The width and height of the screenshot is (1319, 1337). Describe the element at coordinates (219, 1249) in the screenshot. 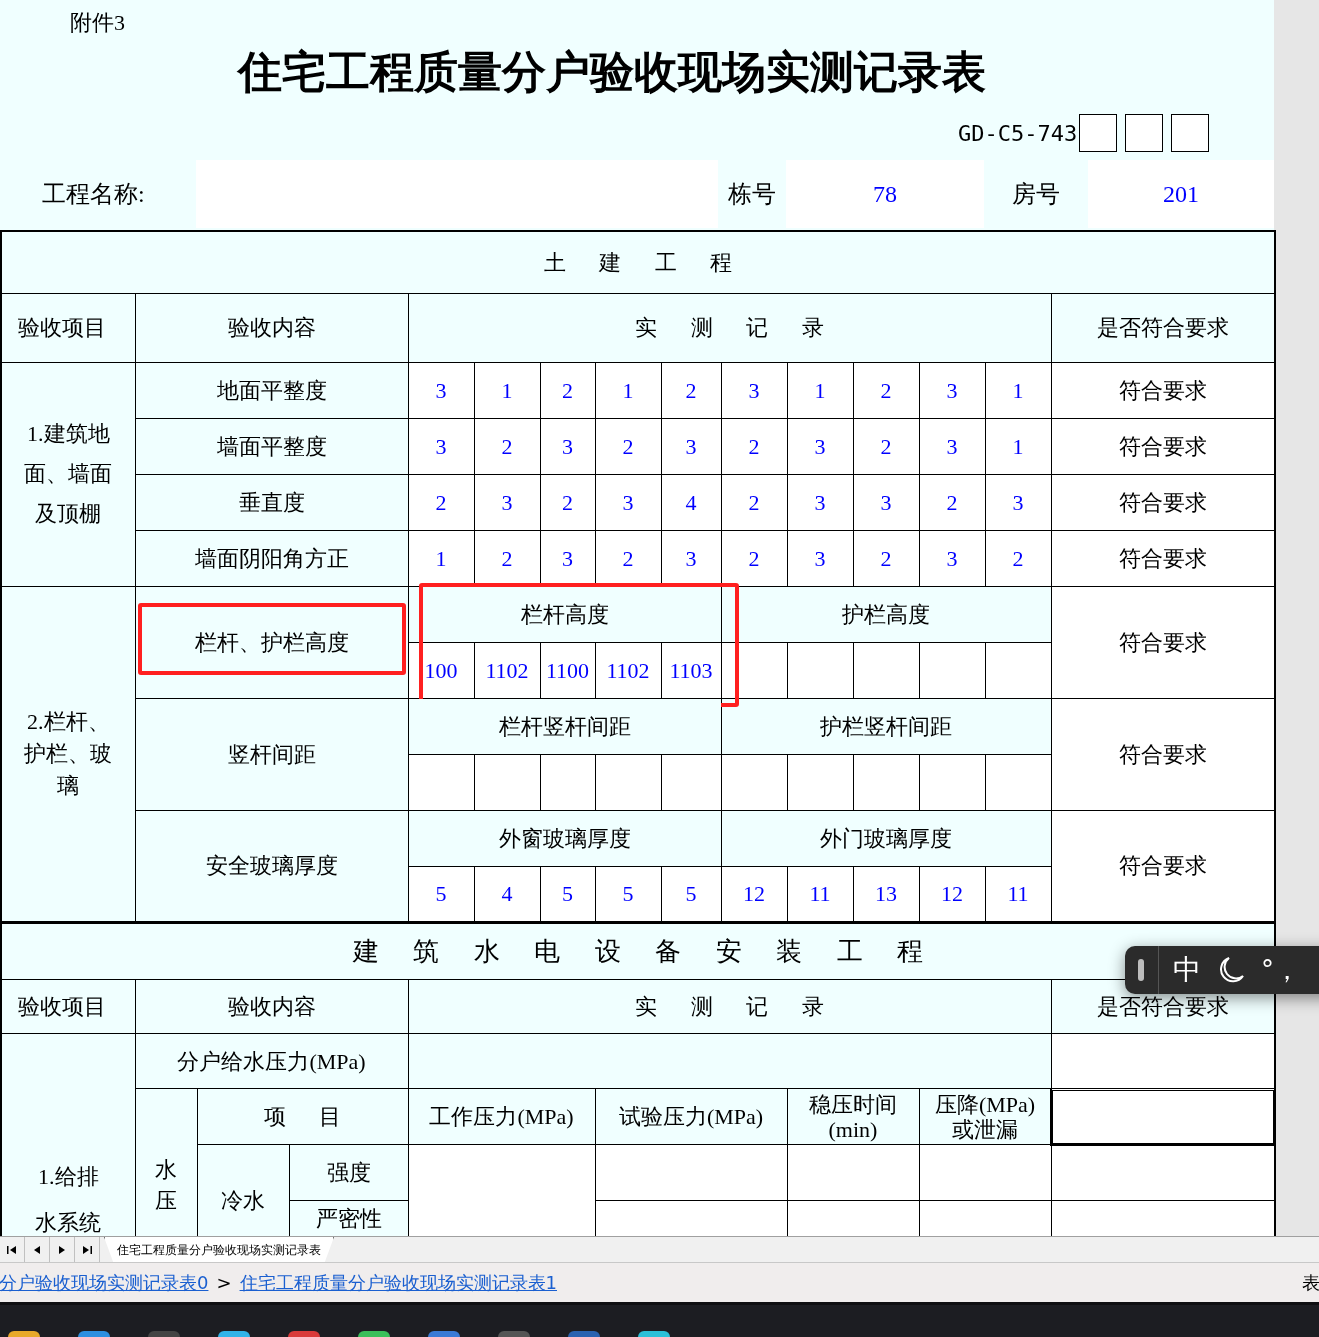

I see `sheet-tab: 住宅工程质量分户验收现场实测记录表` at that location.